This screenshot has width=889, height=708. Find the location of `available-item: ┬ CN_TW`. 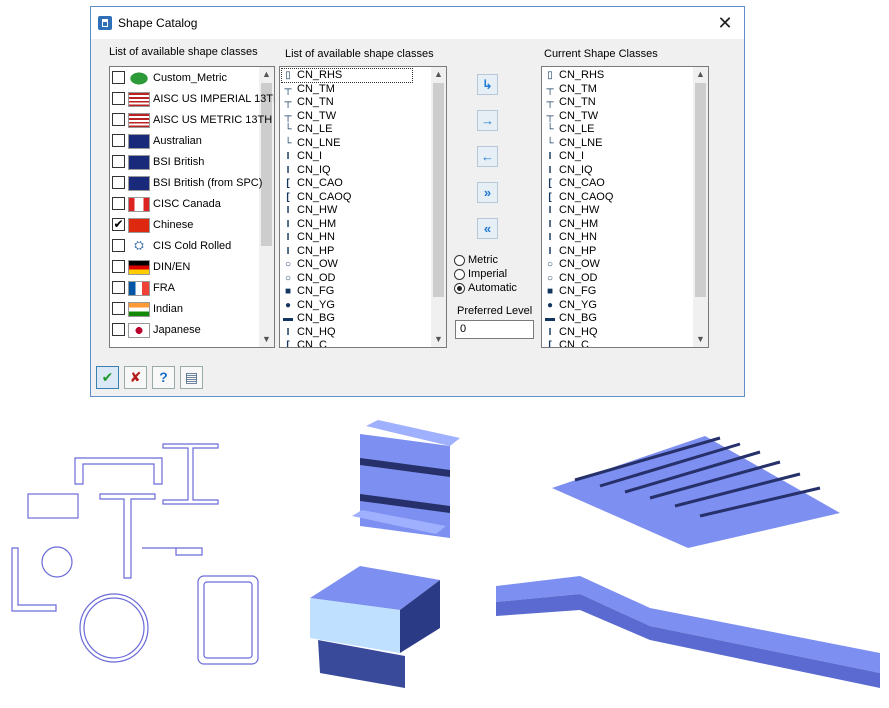

available-item: ┬ CN_TW is located at coordinates (309, 116).